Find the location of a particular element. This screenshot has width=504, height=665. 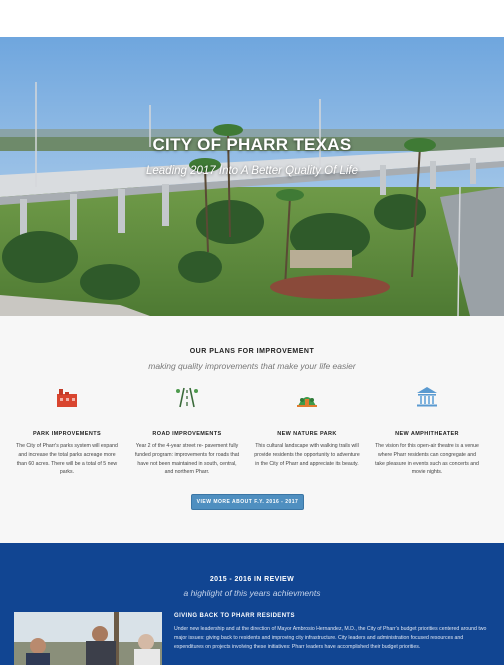

park-icon is located at coordinates (307, 402).